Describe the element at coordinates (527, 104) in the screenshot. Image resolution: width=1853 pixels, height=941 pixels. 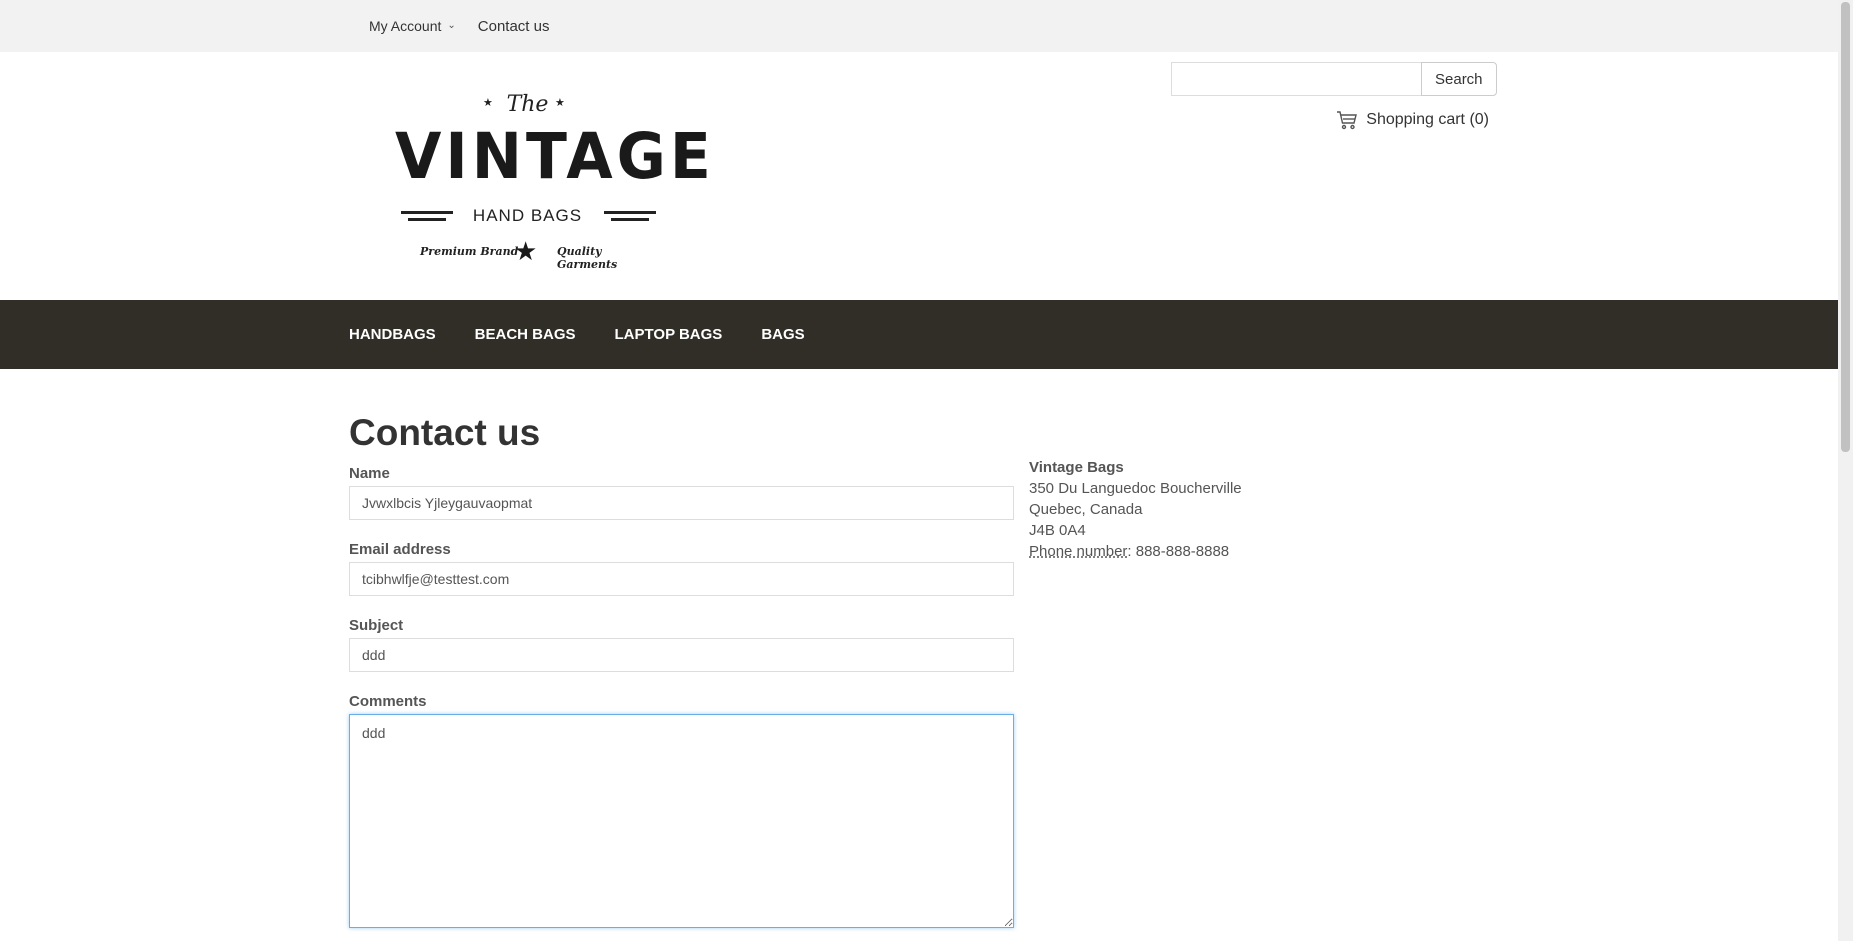
I see `logo-the: The` at that location.